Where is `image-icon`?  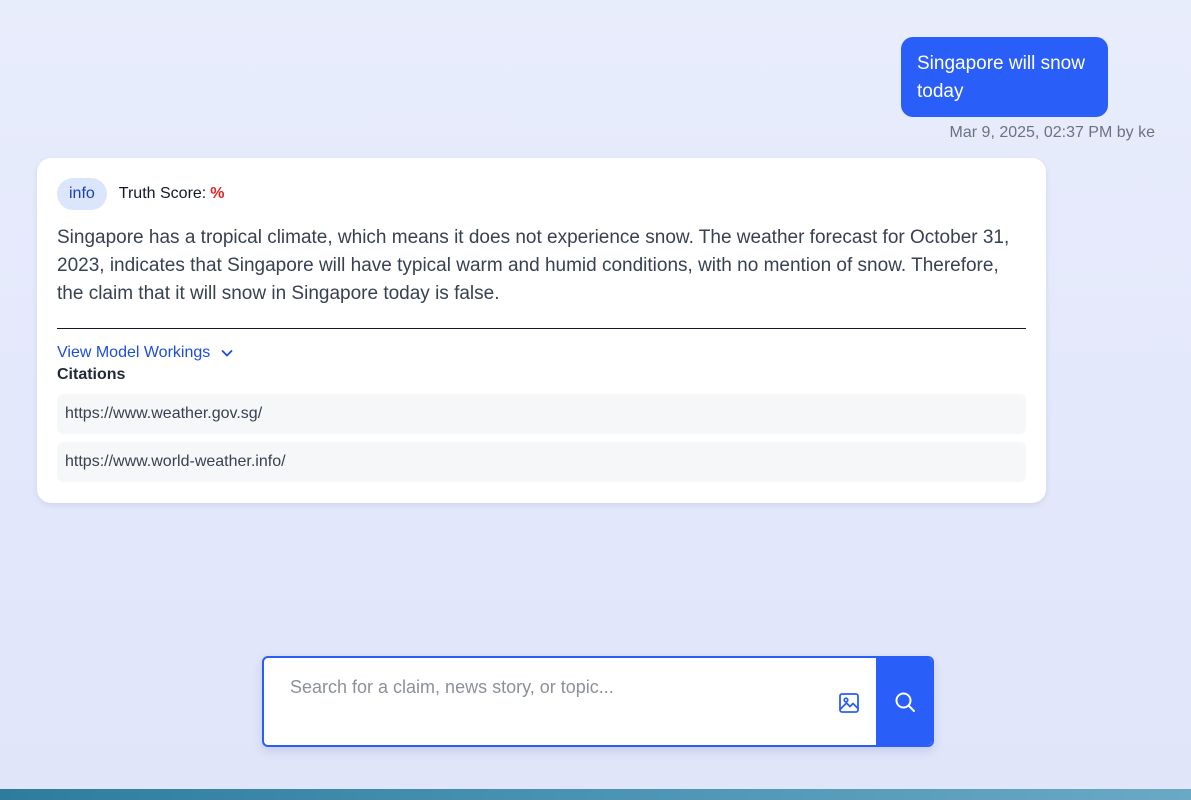
image-icon is located at coordinates (849, 703).